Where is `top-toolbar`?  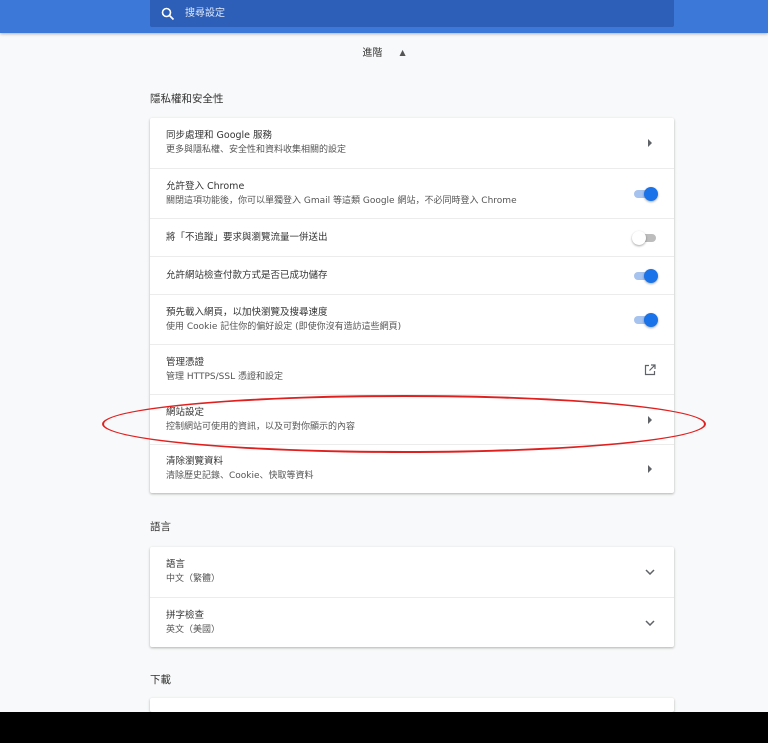 top-toolbar is located at coordinates (384, 16).